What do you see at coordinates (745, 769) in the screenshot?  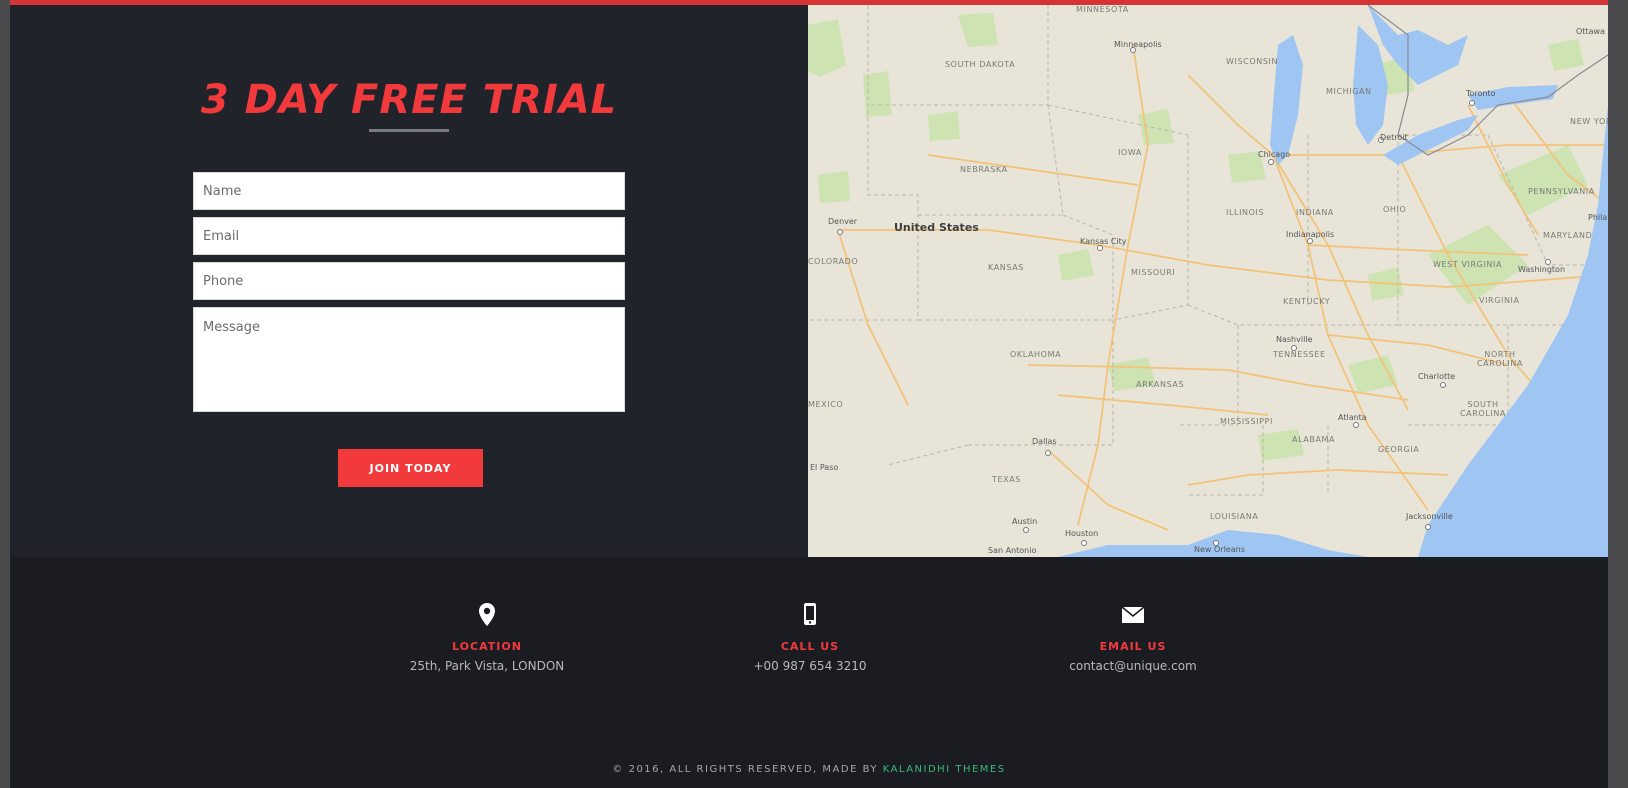 I see `copyright-text: © 2016, ALL RIGHTS RESERVED, MADE BY` at bounding box center [745, 769].